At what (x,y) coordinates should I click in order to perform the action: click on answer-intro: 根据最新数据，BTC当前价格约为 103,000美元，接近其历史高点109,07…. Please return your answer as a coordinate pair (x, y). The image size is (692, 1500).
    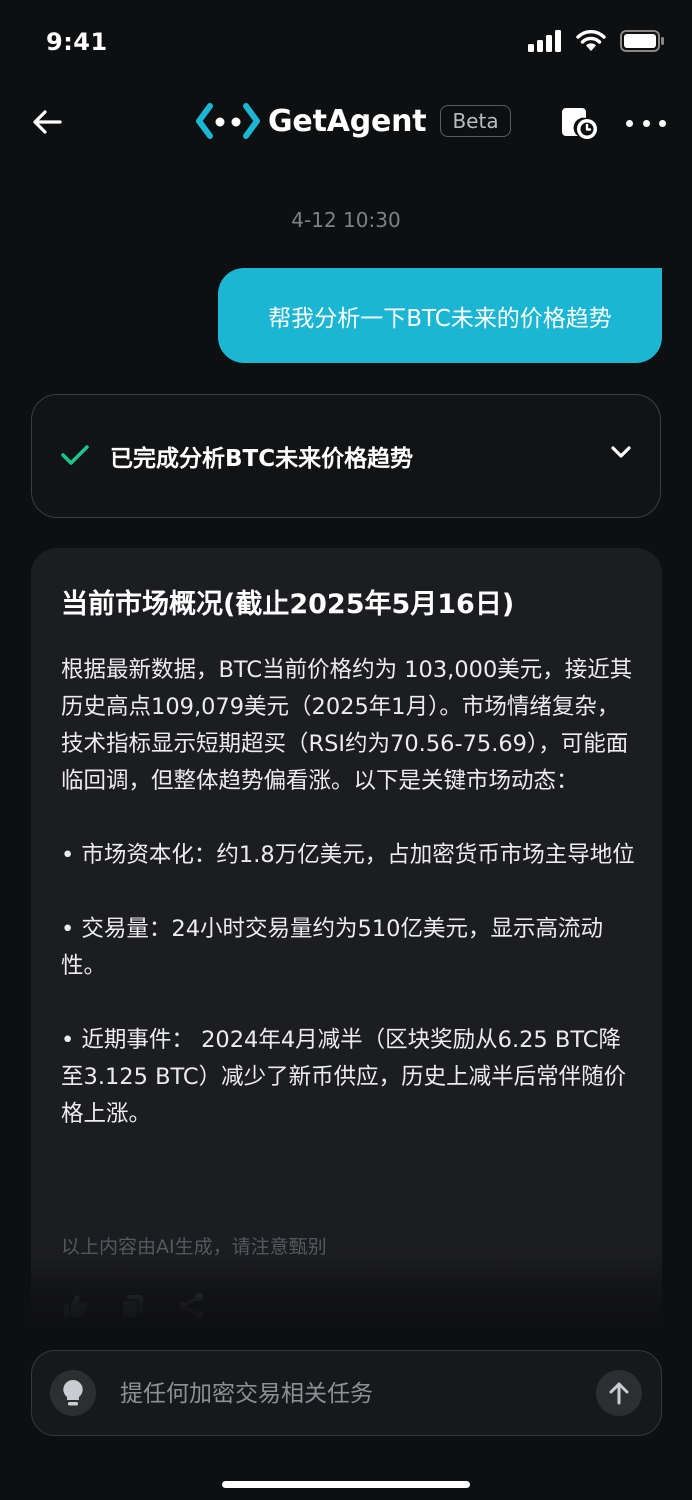
    Looking at the image, I should click on (347, 725).